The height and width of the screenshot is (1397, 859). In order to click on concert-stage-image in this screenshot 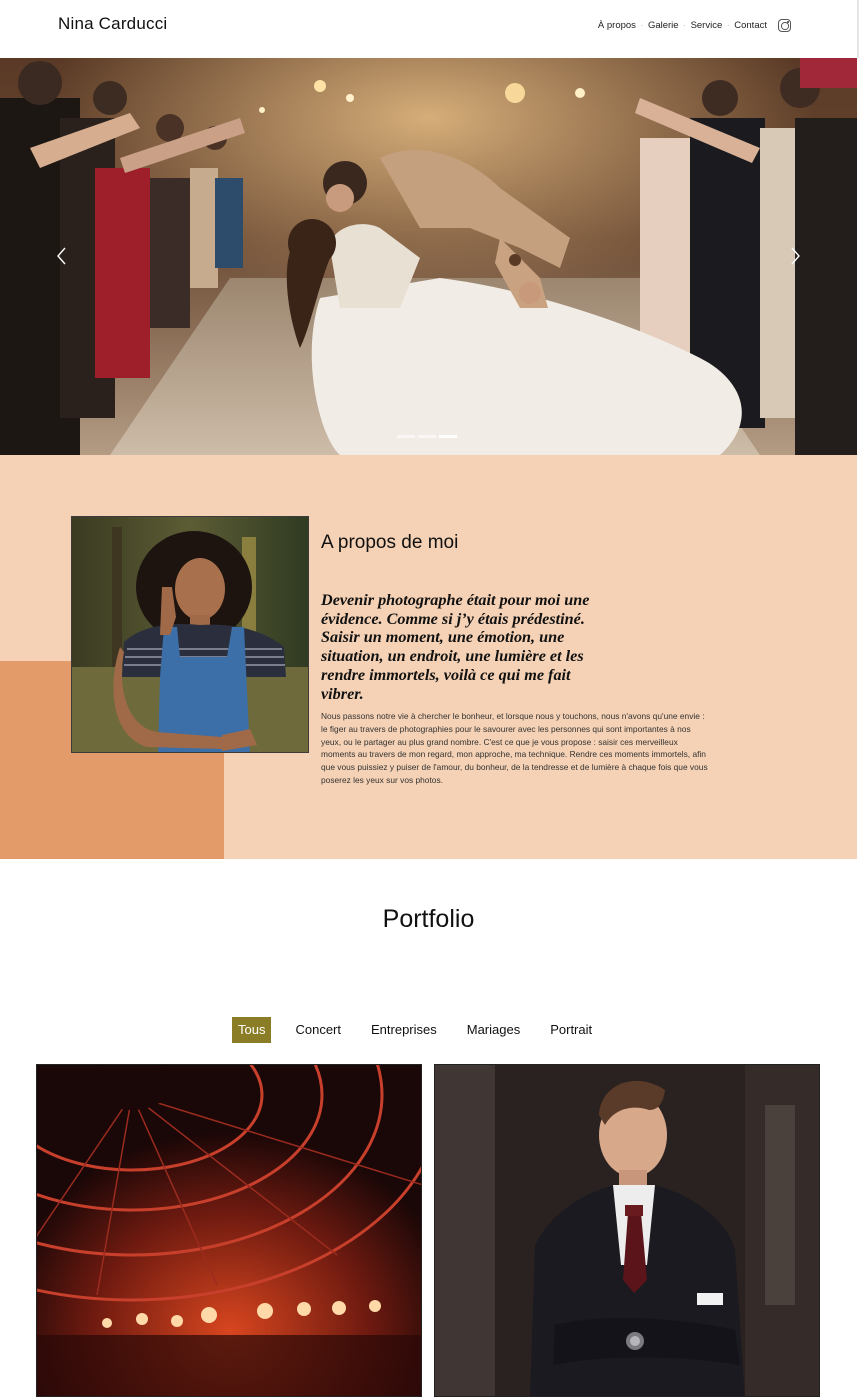, I will do `click(229, 1230)`.